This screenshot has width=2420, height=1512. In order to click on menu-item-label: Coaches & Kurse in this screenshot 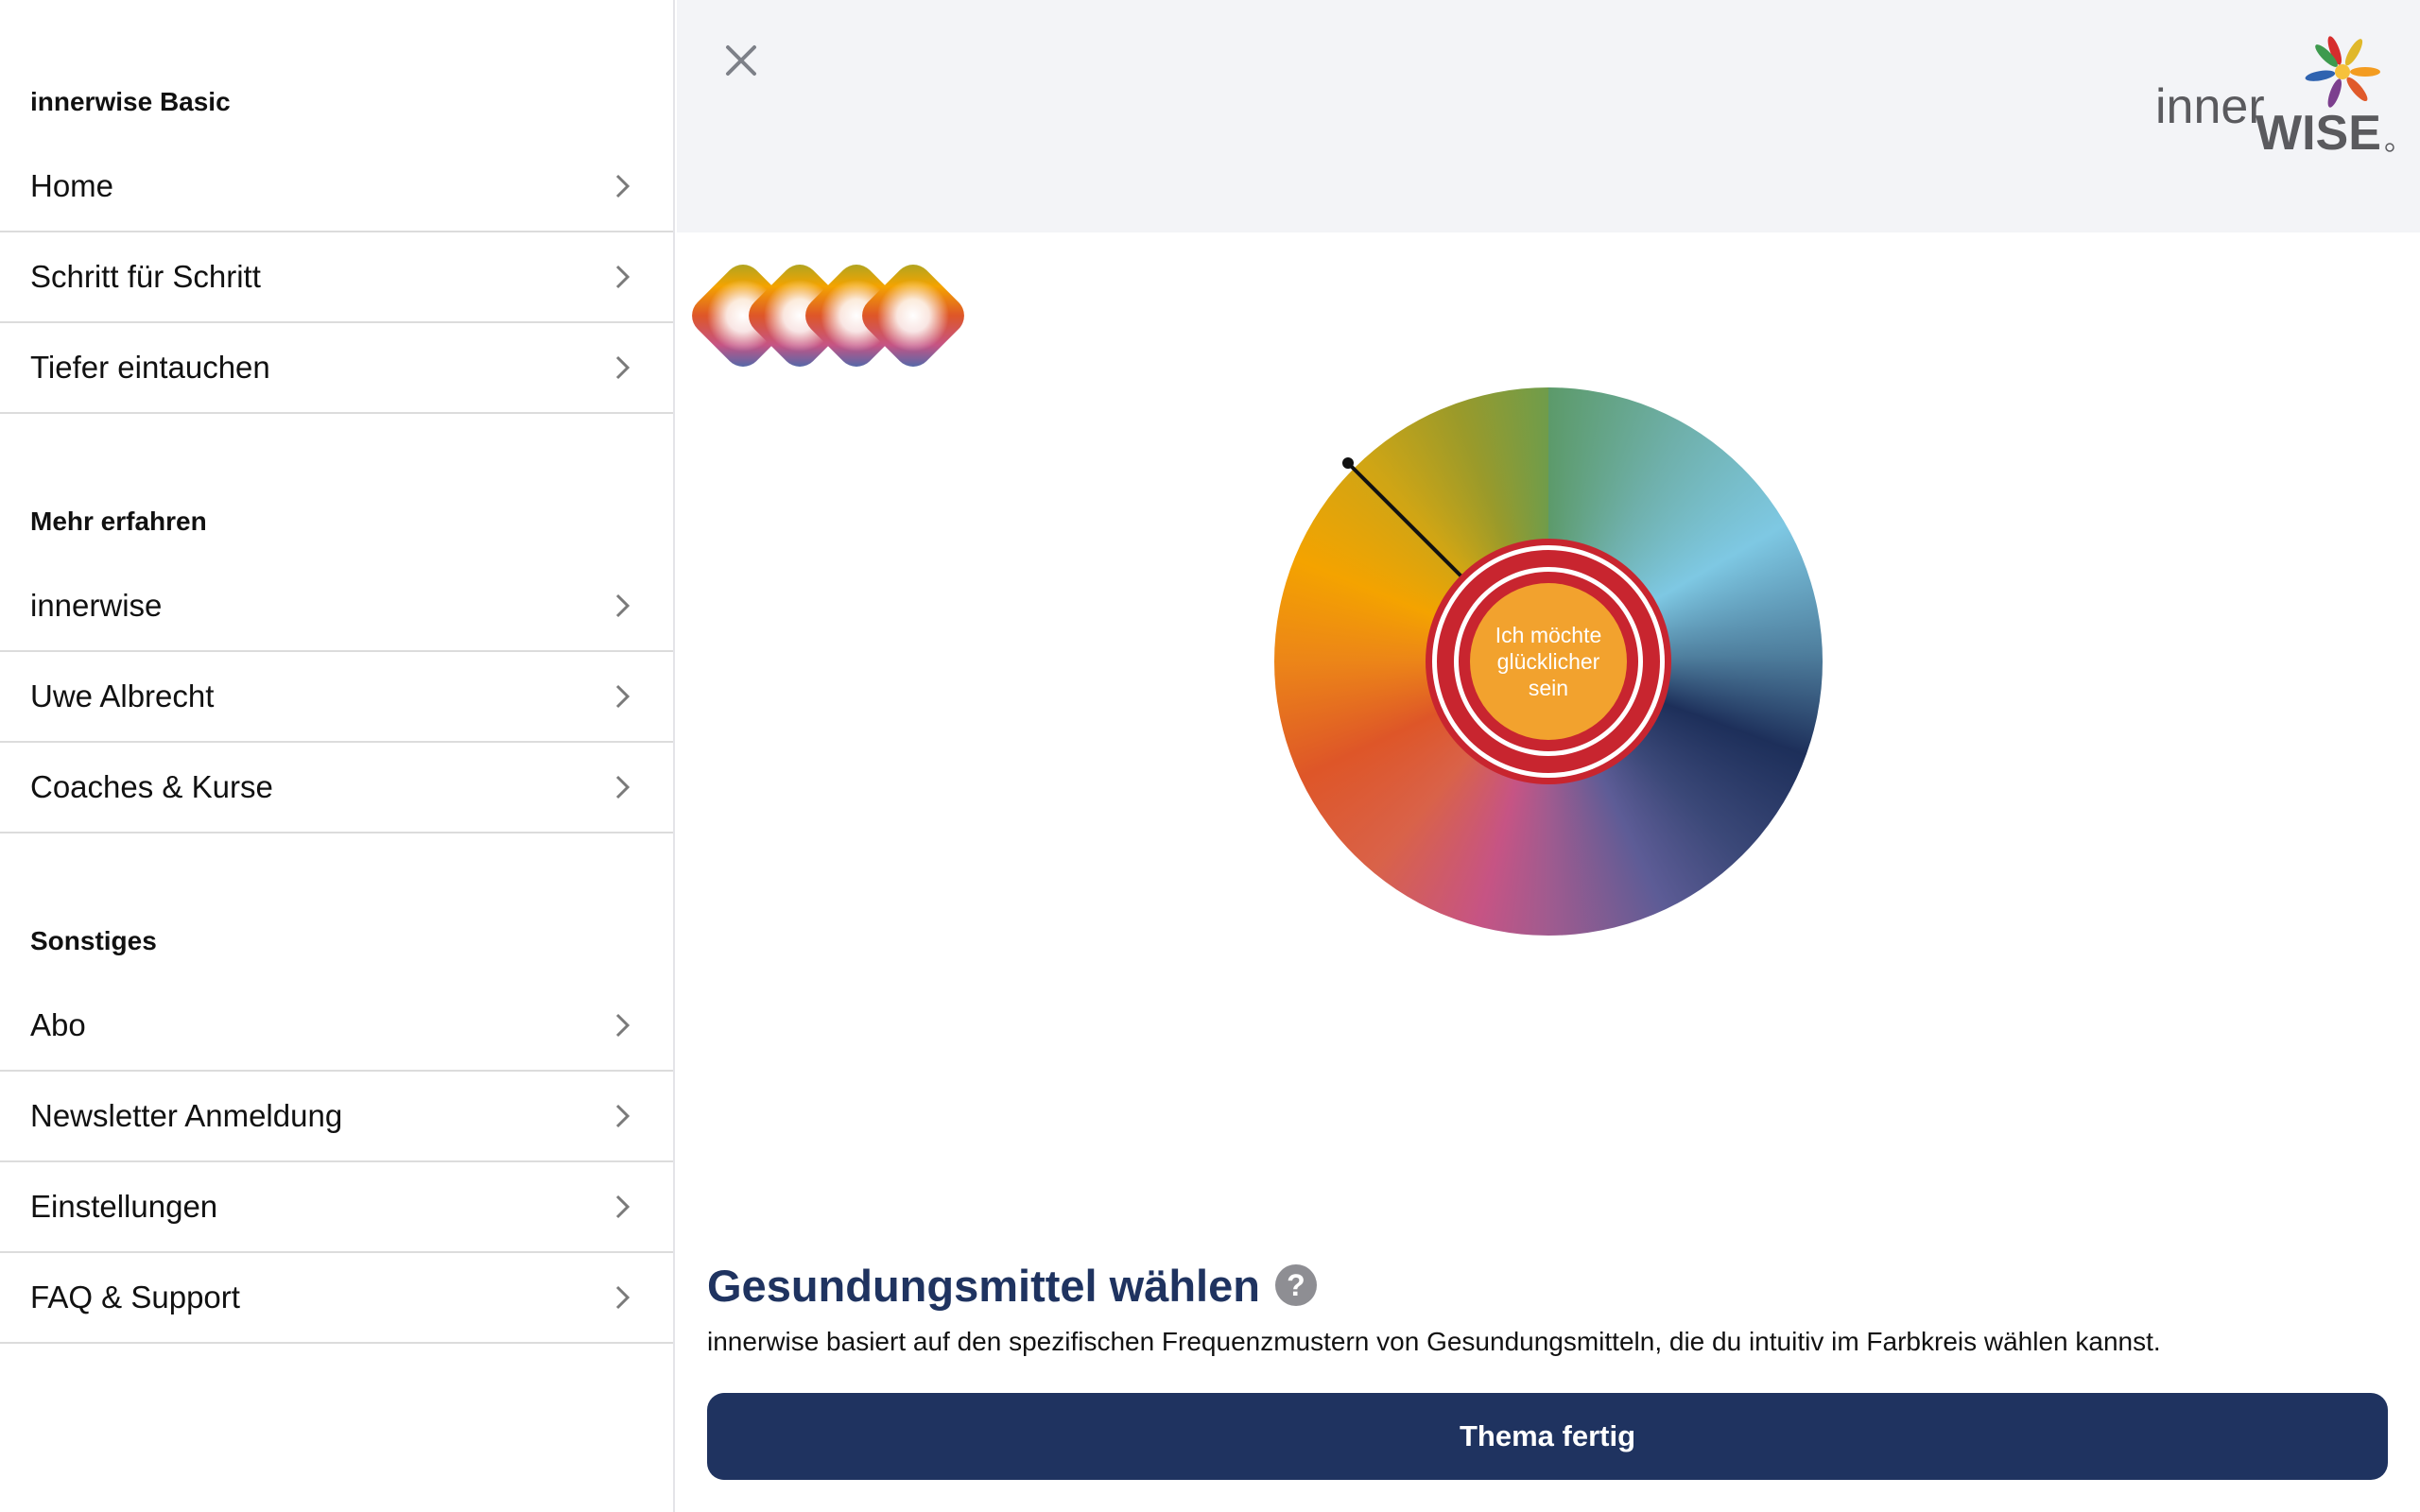, I will do `click(151, 786)`.